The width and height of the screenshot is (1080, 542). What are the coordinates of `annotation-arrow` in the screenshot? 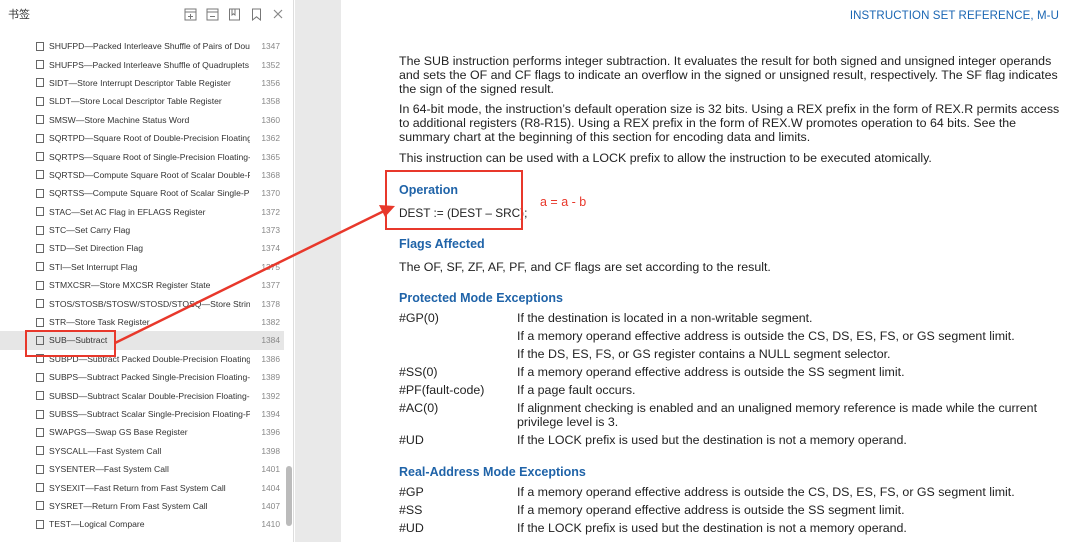 It's located at (254, 275).